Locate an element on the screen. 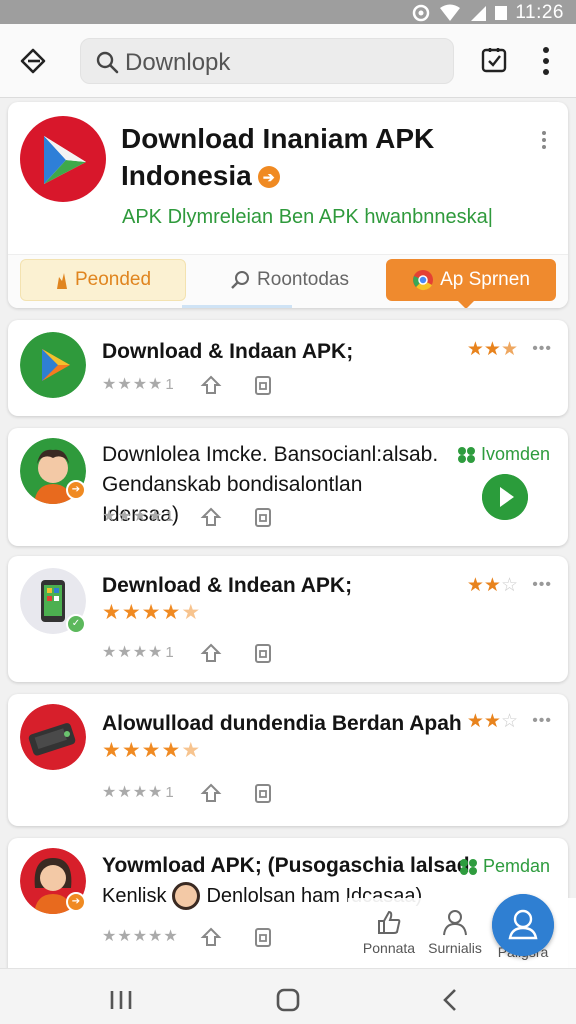  tab-indicator is located at coordinates (237, 306).